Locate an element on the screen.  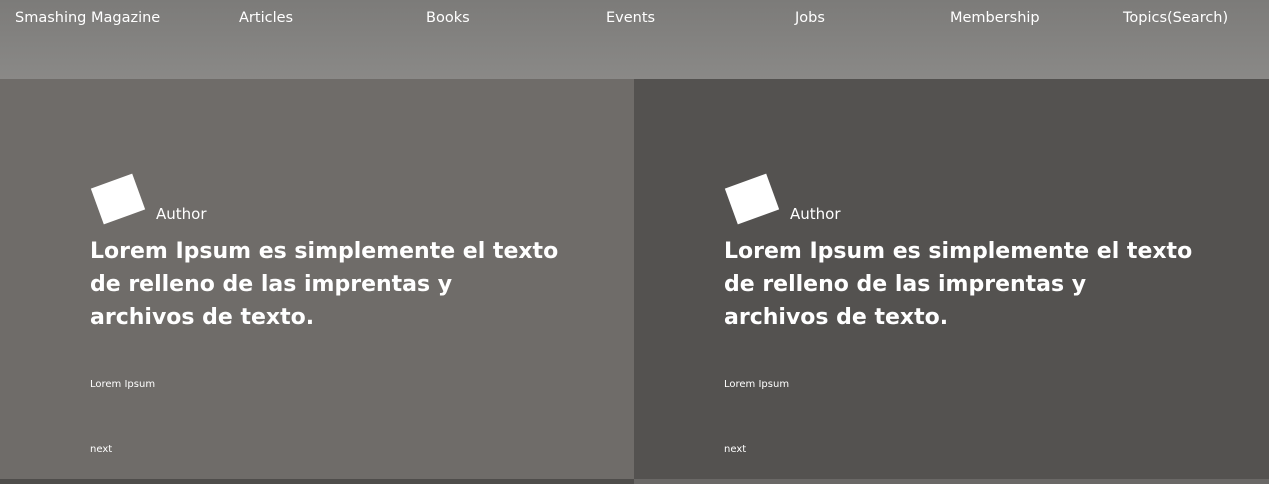
brand-link: Smashing Magazine is located at coordinates (87, 18).